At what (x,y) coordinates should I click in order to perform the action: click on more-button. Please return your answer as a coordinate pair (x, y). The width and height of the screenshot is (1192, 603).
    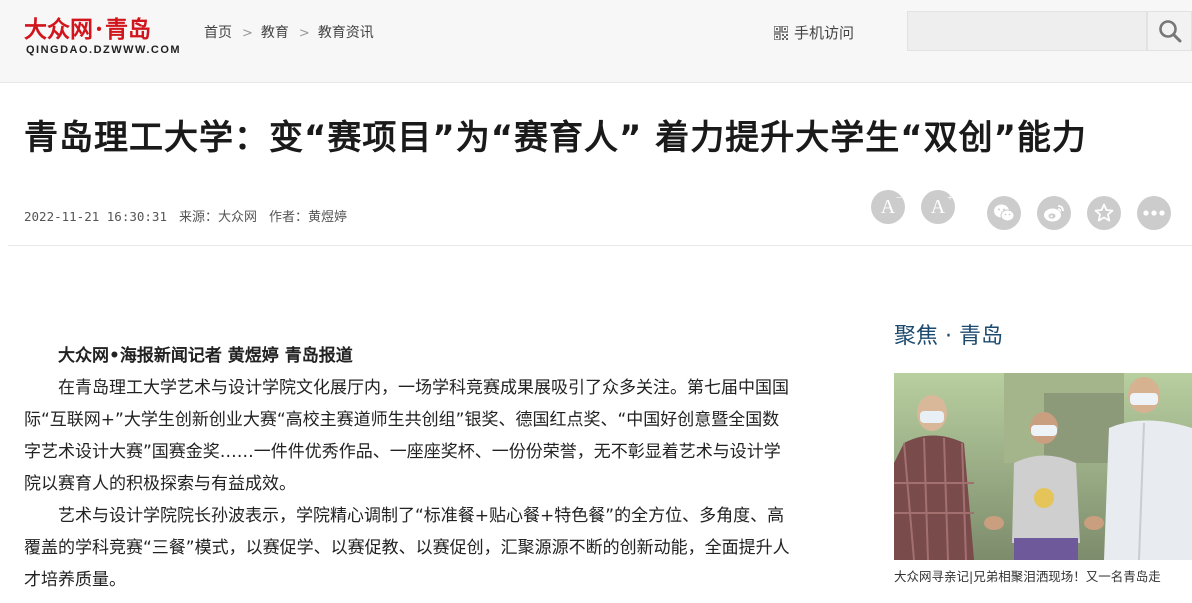
    Looking at the image, I should click on (1154, 213).